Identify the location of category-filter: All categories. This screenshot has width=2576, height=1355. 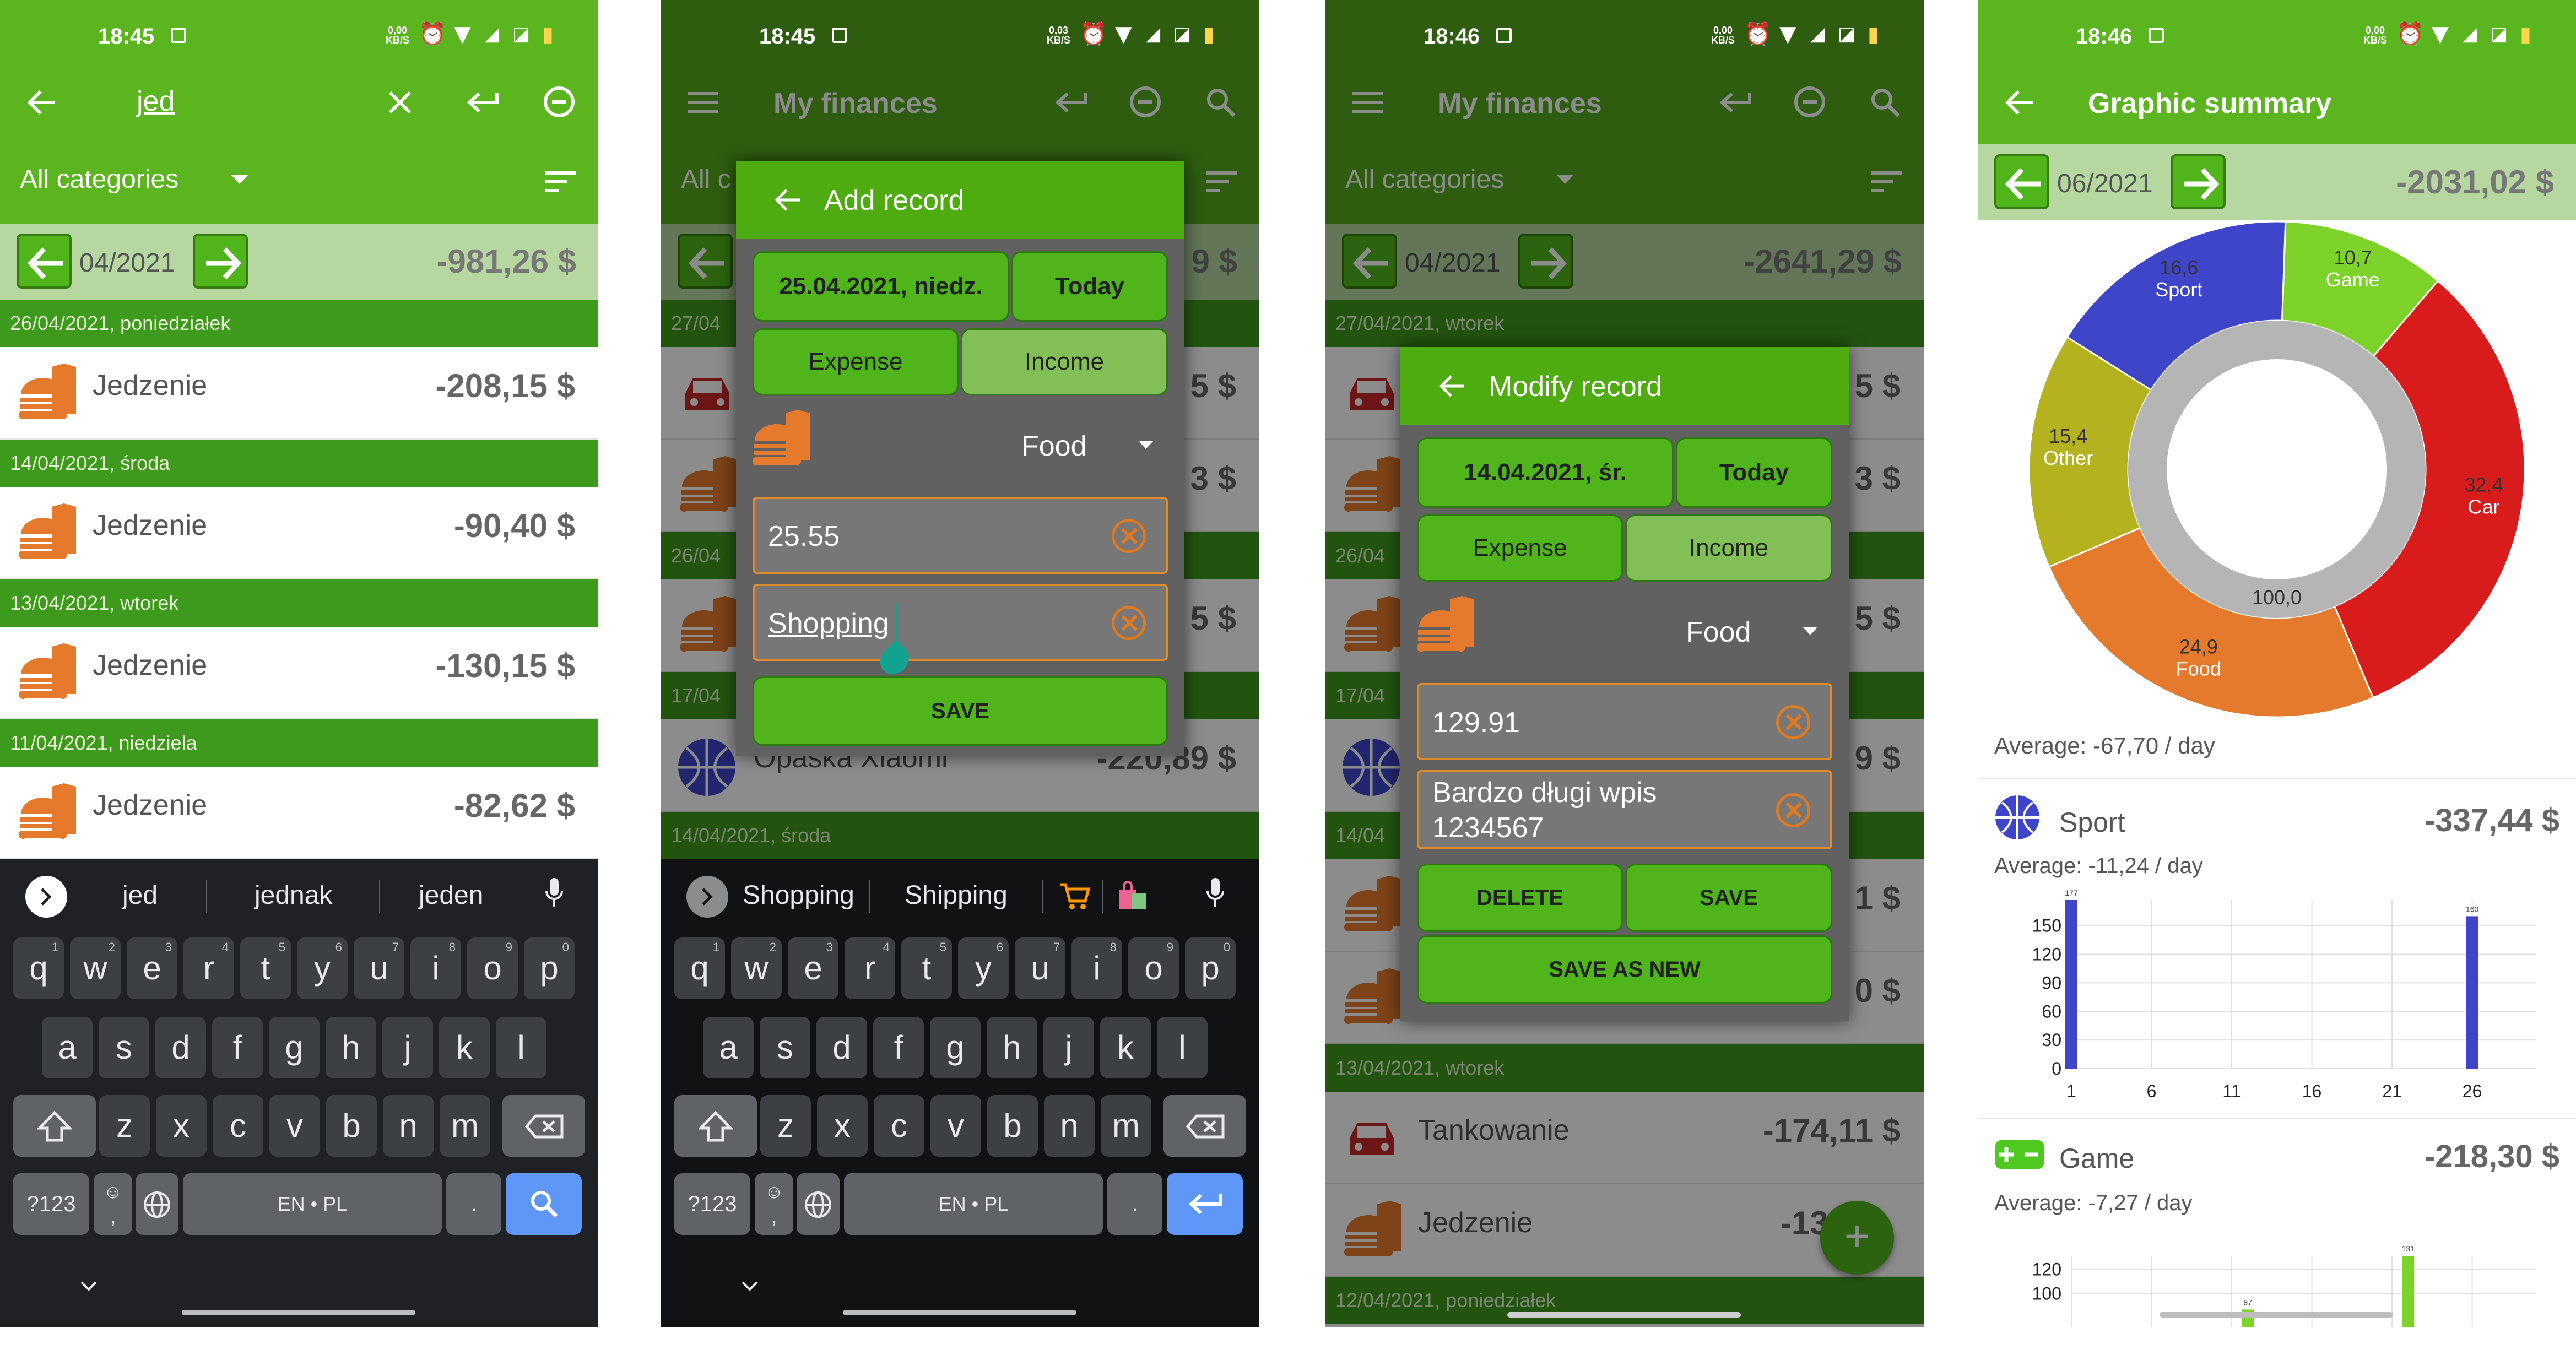
(99, 179).